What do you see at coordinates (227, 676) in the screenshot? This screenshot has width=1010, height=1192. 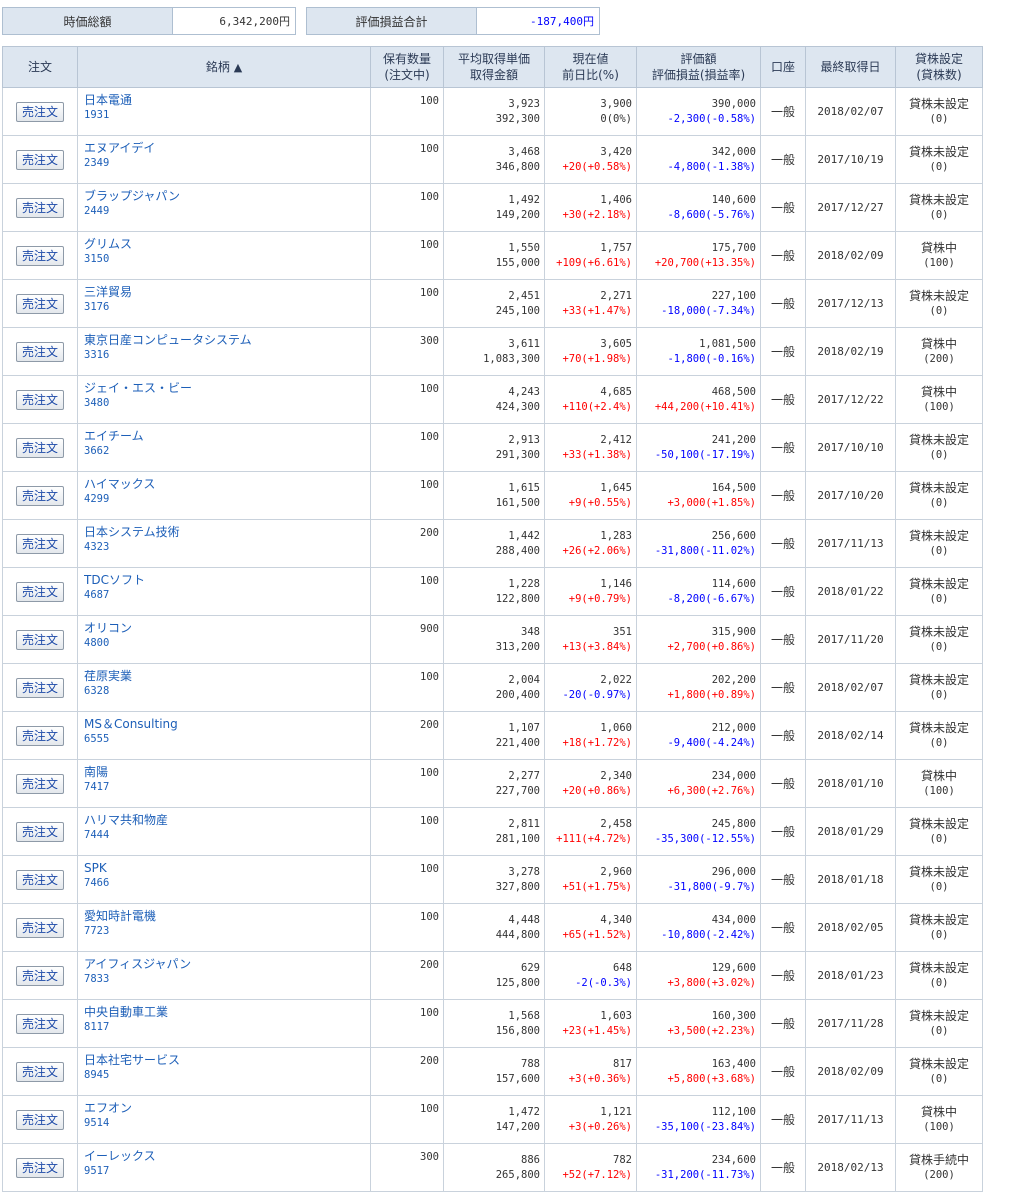 I see `stock-name-link: 荏原実業` at bounding box center [227, 676].